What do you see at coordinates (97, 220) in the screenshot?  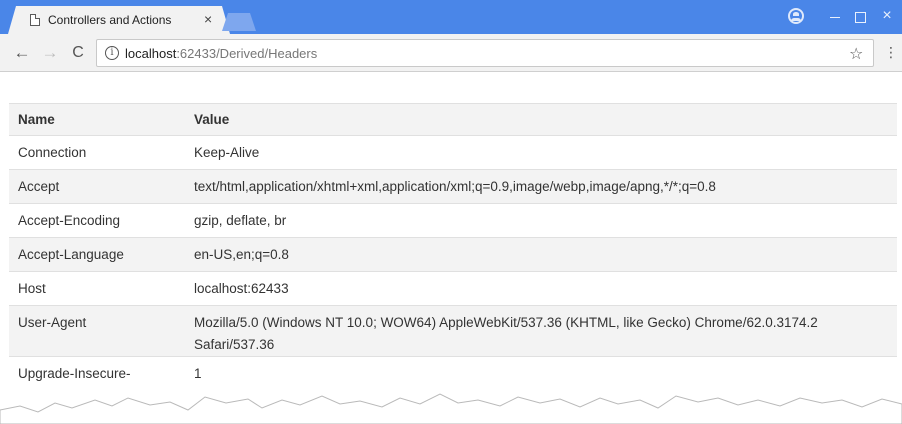 I see `header-name: Accept-Encoding` at bounding box center [97, 220].